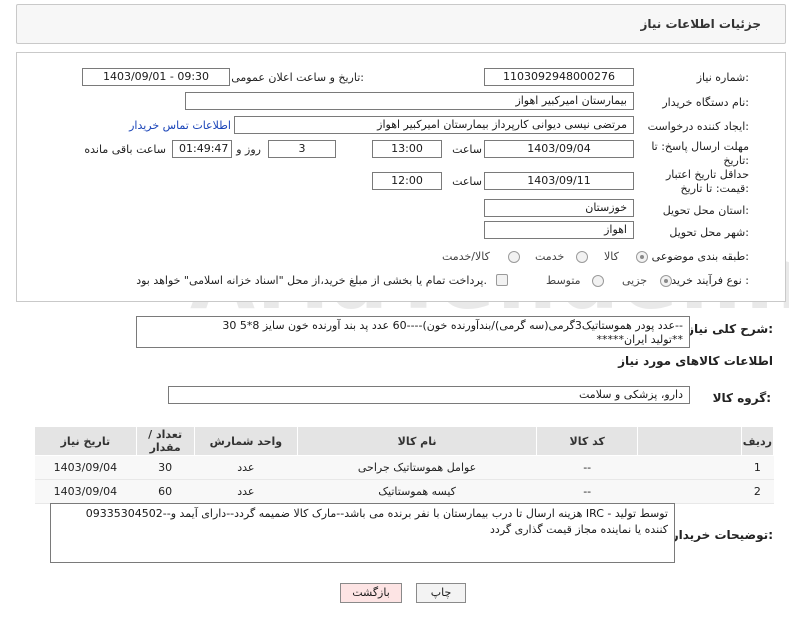 This screenshot has height=620, width=789. I want to click on col-row: ردیف, so click(757, 441).